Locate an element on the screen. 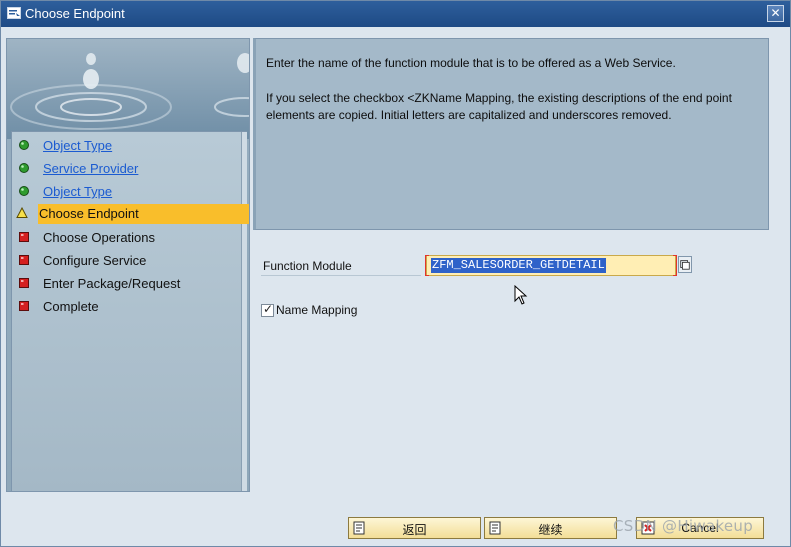  step-label: Choose Endpoint is located at coordinates (89, 213).